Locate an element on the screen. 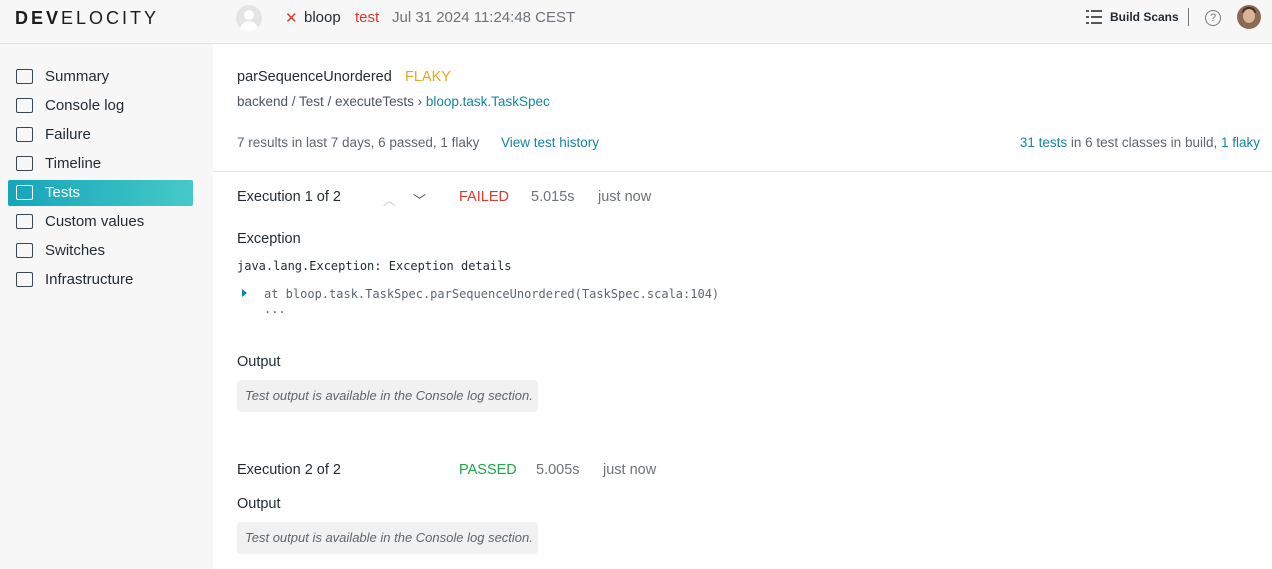 This screenshot has width=1272, height=569. execution-2-status: PASSED is located at coordinates (488, 470).